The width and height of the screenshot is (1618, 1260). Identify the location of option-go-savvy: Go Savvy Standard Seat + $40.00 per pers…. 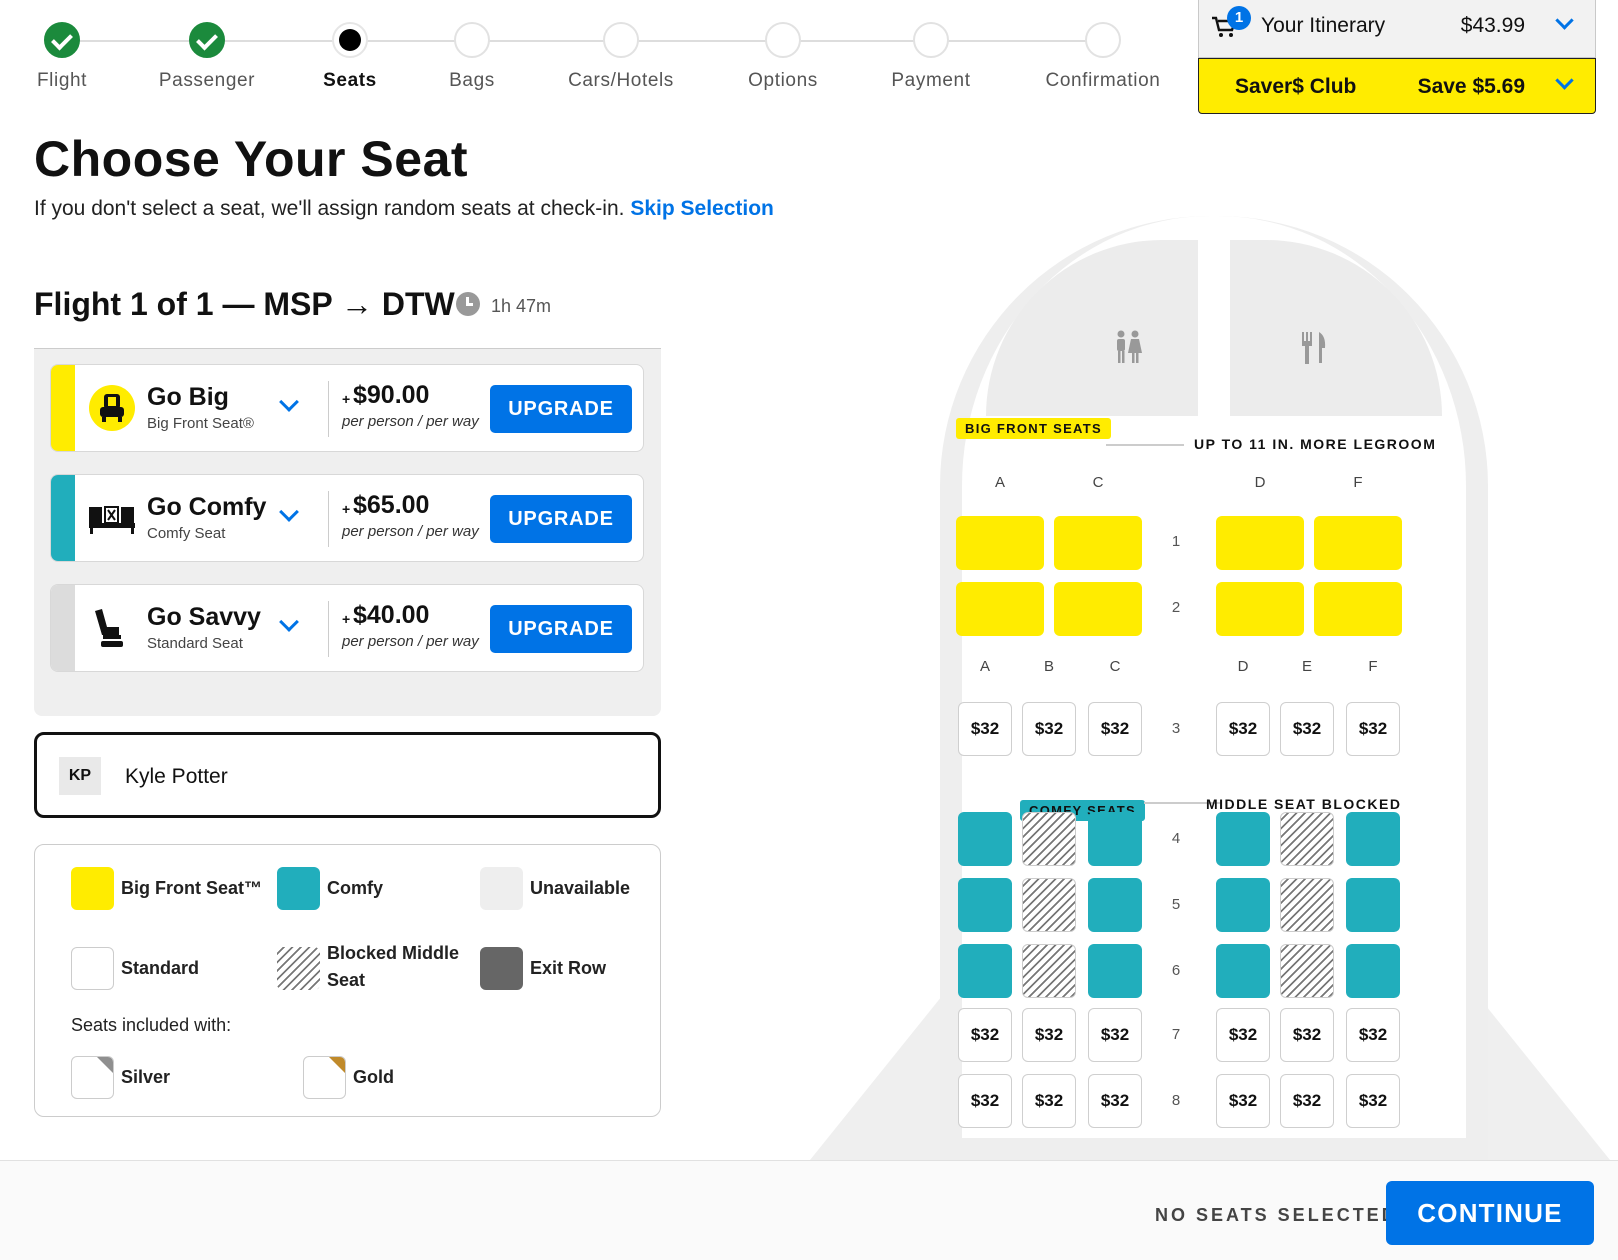
(347, 628).